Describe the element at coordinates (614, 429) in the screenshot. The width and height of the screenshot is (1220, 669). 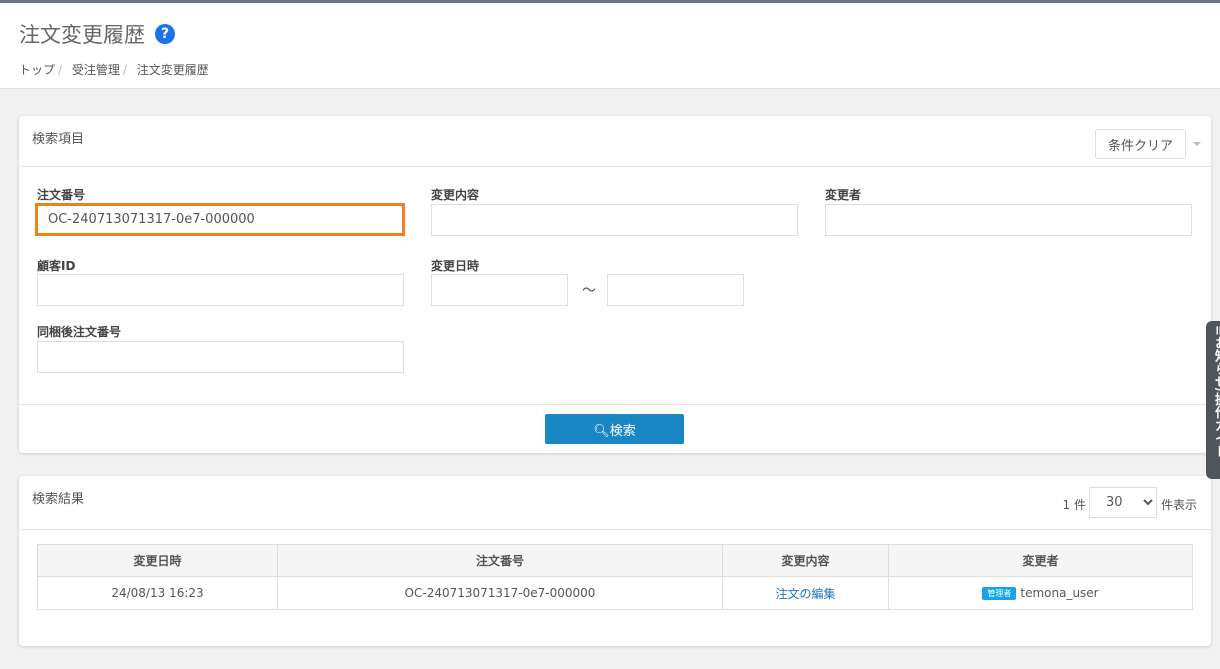
I see `search-button: 🔍︎検索` at that location.